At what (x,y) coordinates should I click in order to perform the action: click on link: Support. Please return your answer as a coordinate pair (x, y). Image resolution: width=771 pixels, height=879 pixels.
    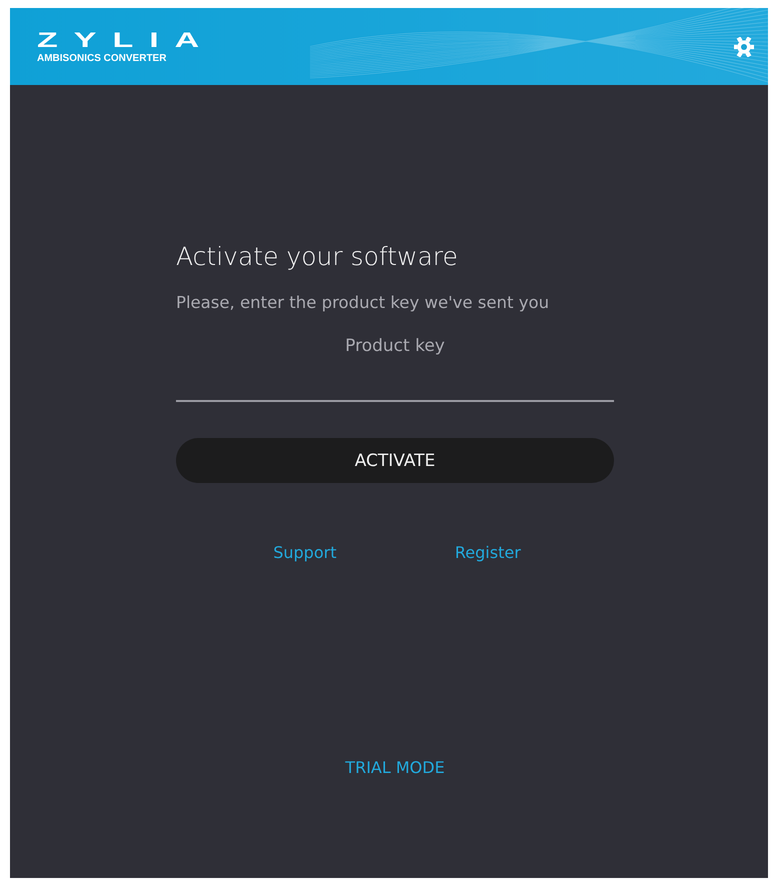
    Looking at the image, I should click on (304, 552).